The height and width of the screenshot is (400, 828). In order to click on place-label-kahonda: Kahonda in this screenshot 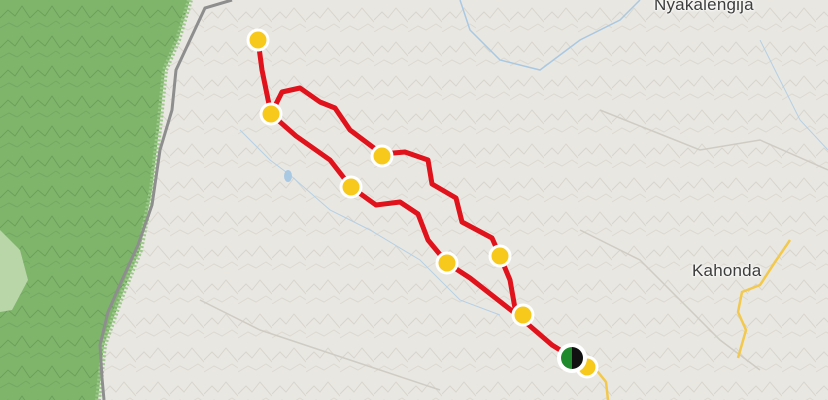, I will do `click(726, 271)`.